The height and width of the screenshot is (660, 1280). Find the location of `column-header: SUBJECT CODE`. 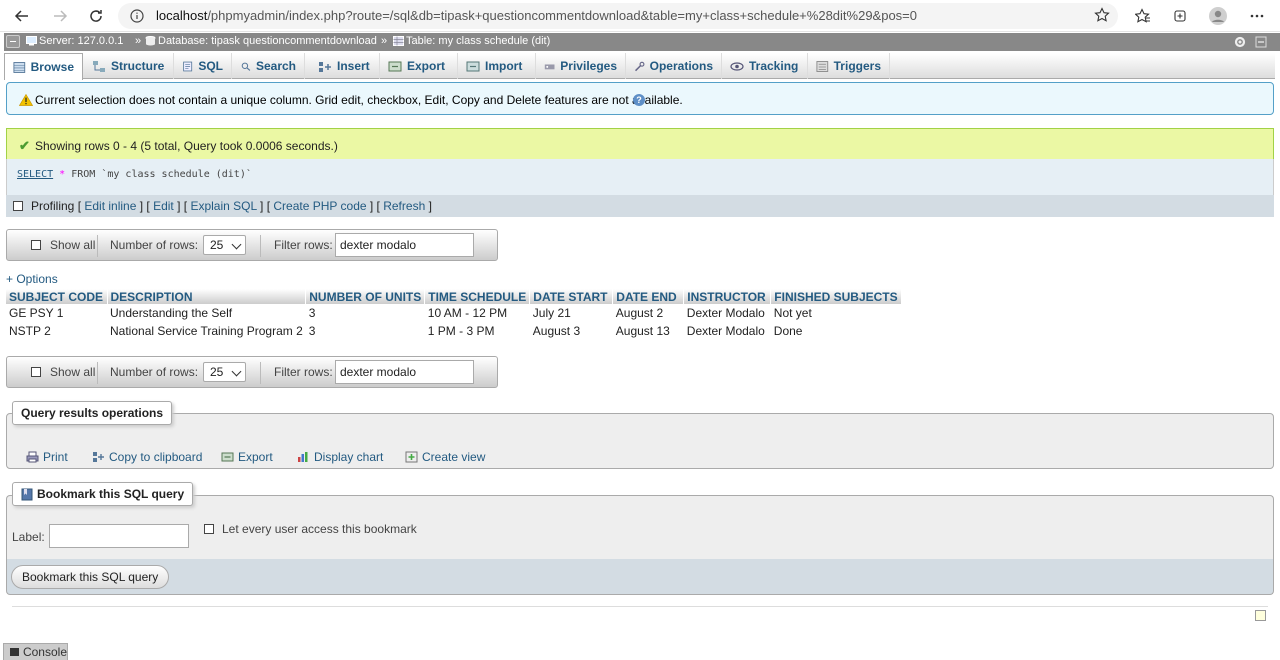

column-header: SUBJECT CODE is located at coordinates (57, 296).